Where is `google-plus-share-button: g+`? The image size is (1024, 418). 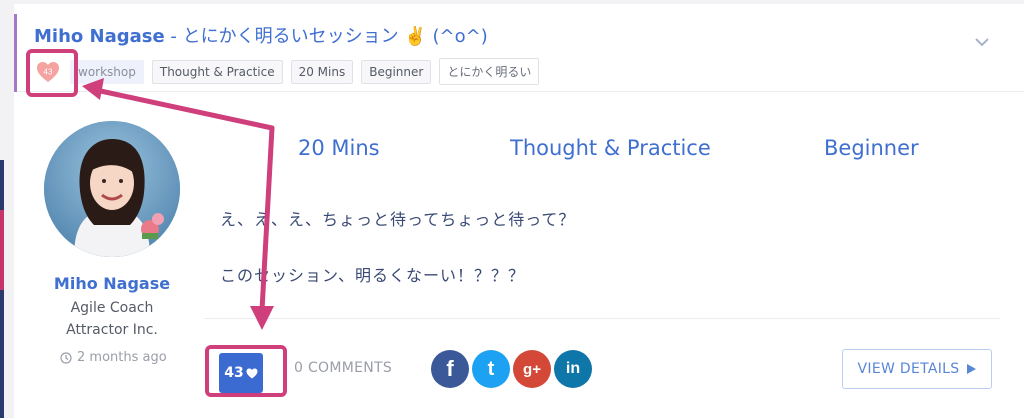 google-plus-share-button: g+ is located at coordinates (532, 369).